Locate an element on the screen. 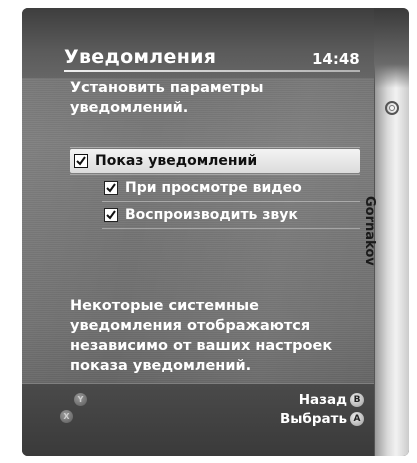 This screenshot has width=417, height=463. xbox-ring-icon is located at coordinates (392, 110).